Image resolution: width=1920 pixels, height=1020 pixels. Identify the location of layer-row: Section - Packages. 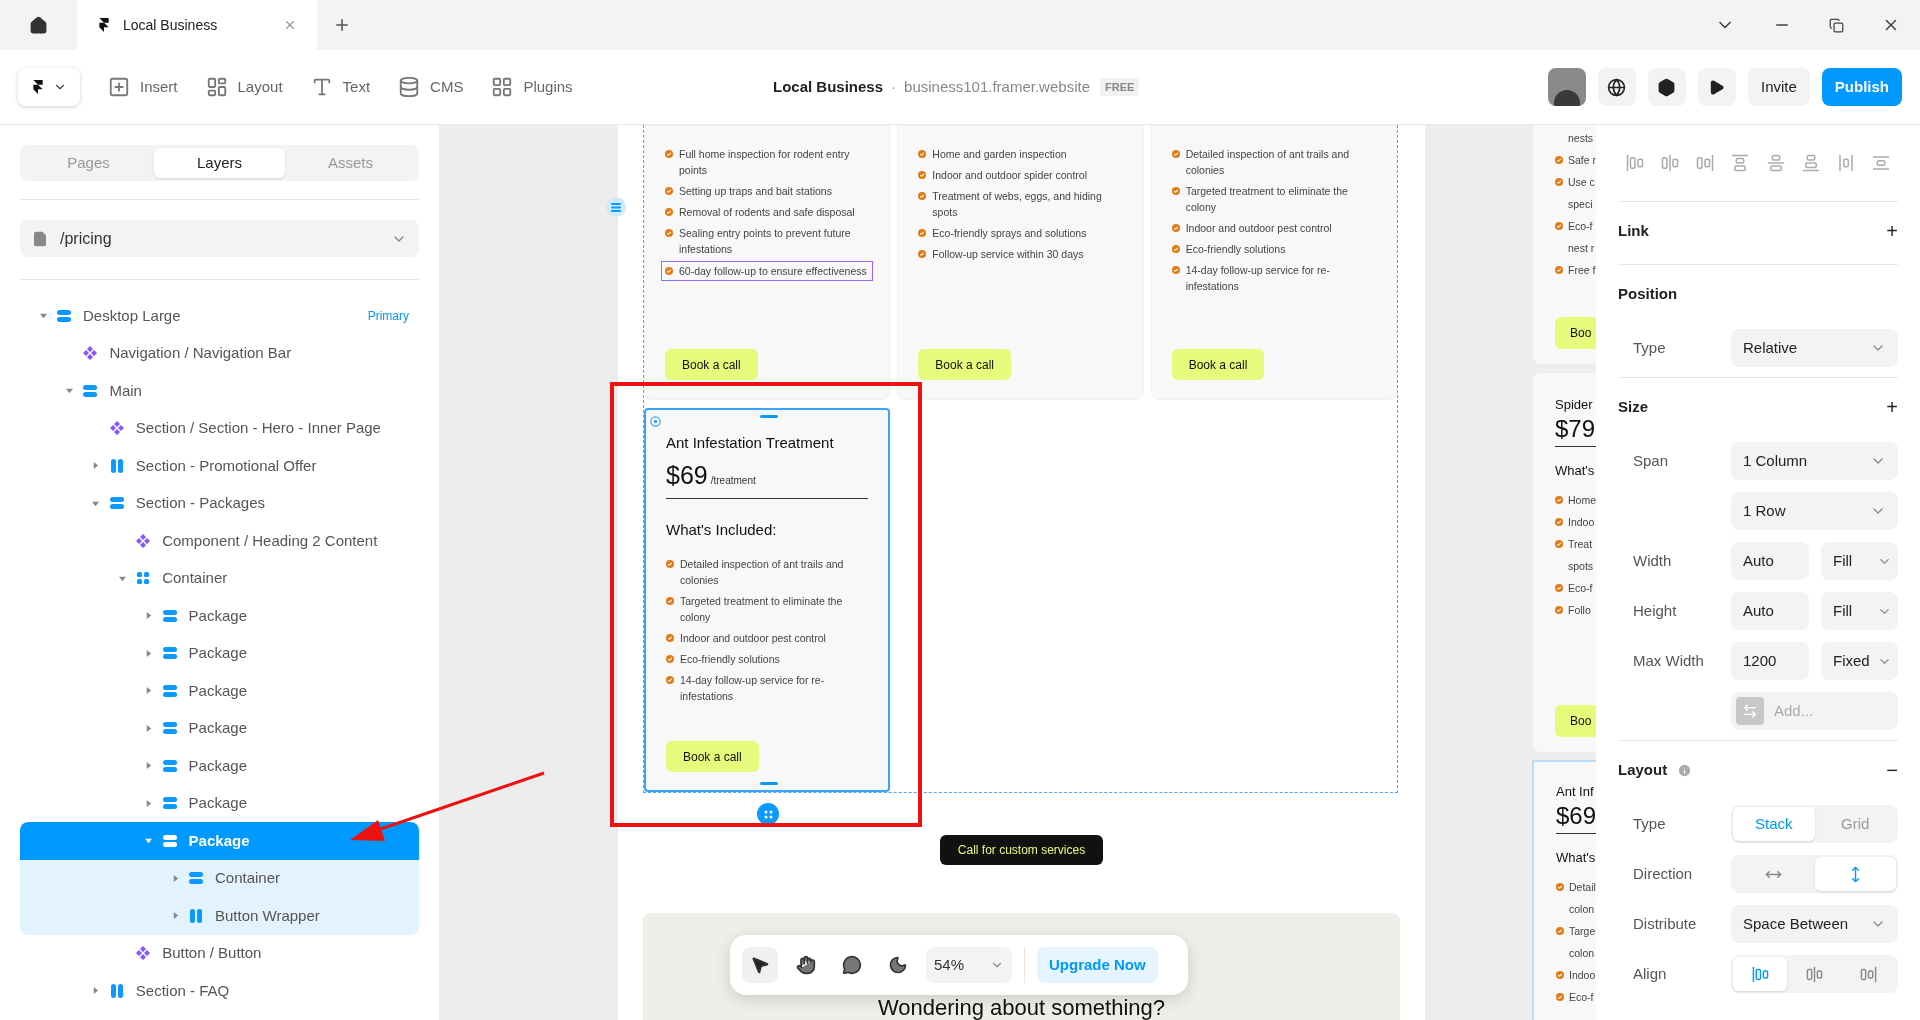
(219, 503).